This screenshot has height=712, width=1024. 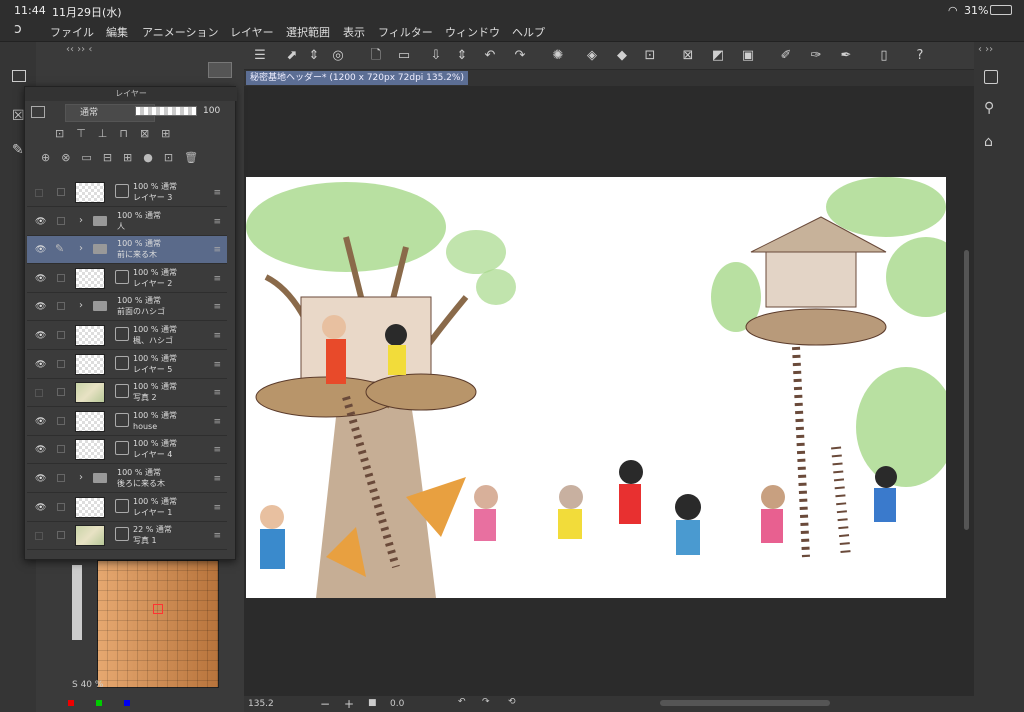 What do you see at coordinates (127, 703) in the screenshot?
I see `blue-channel-icon` at bounding box center [127, 703].